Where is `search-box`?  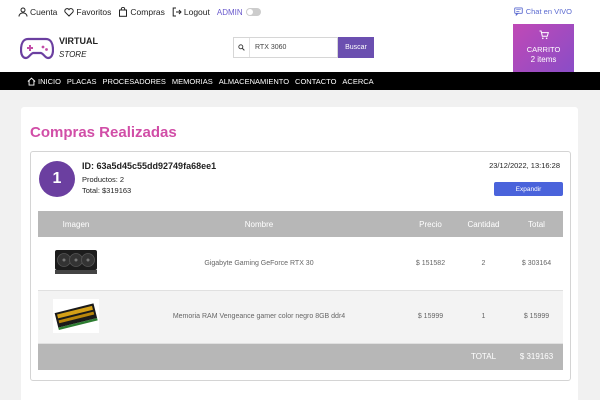 search-box is located at coordinates (285, 47).